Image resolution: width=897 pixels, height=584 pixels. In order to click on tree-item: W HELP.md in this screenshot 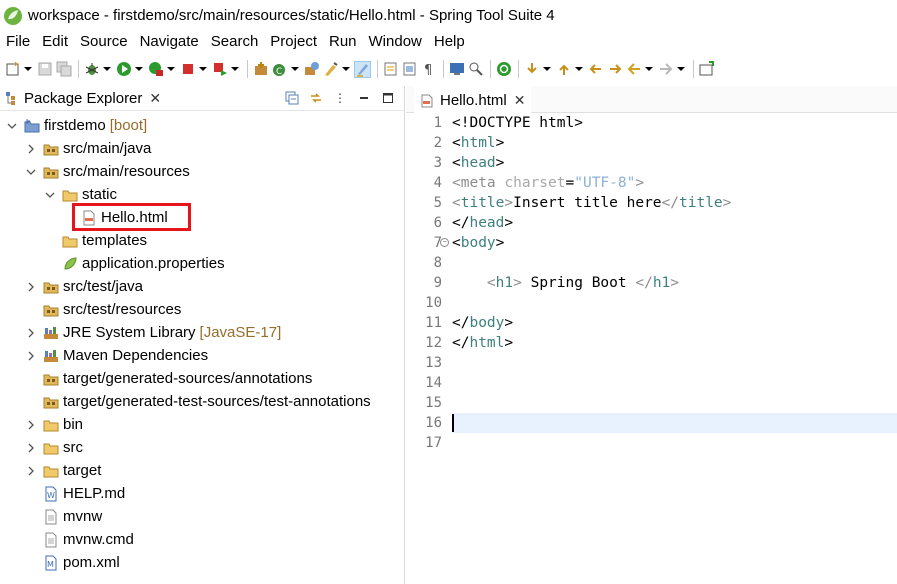, I will do `click(75, 493)`.